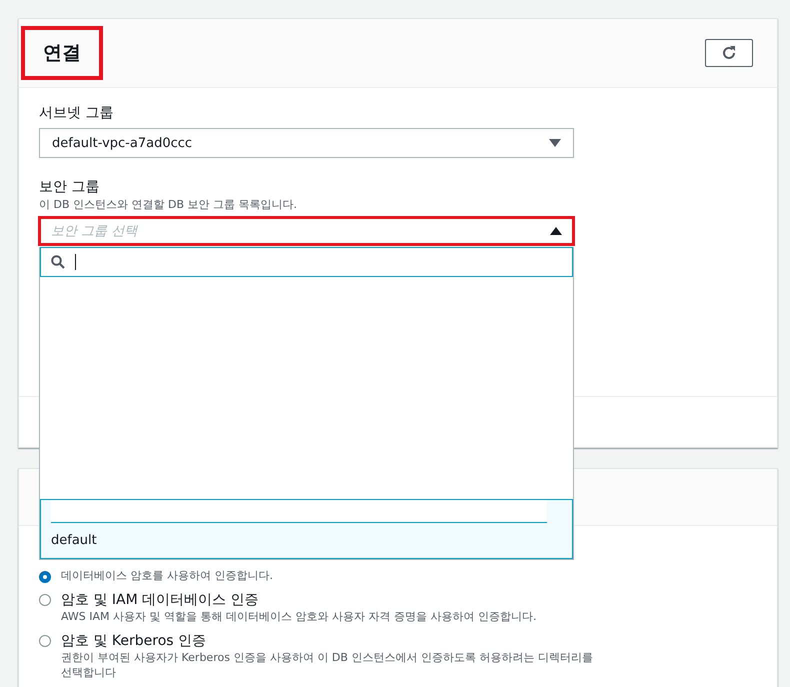 The height and width of the screenshot is (687, 790). I want to click on field-label: 보안 그룹, so click(69, 187).